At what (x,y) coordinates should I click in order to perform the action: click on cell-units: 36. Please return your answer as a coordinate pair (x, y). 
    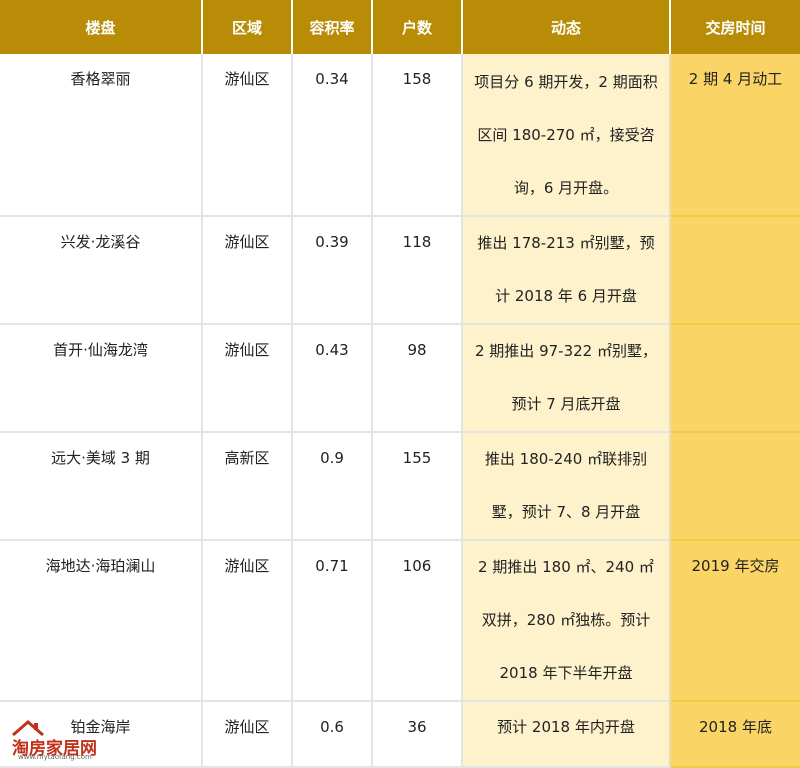
    Looking at the image, I should click on (418, 735).